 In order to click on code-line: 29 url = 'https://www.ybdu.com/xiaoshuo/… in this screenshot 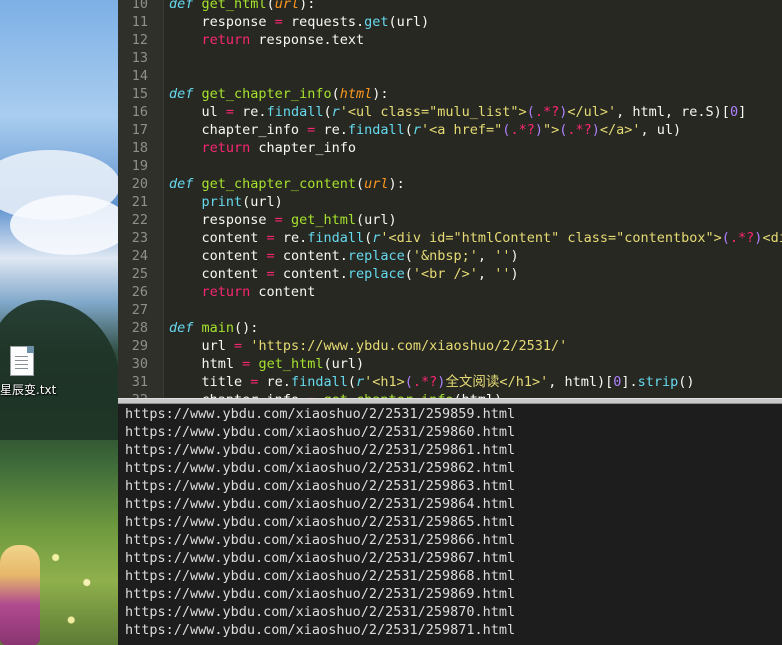, I will do `click(450, 346)`.